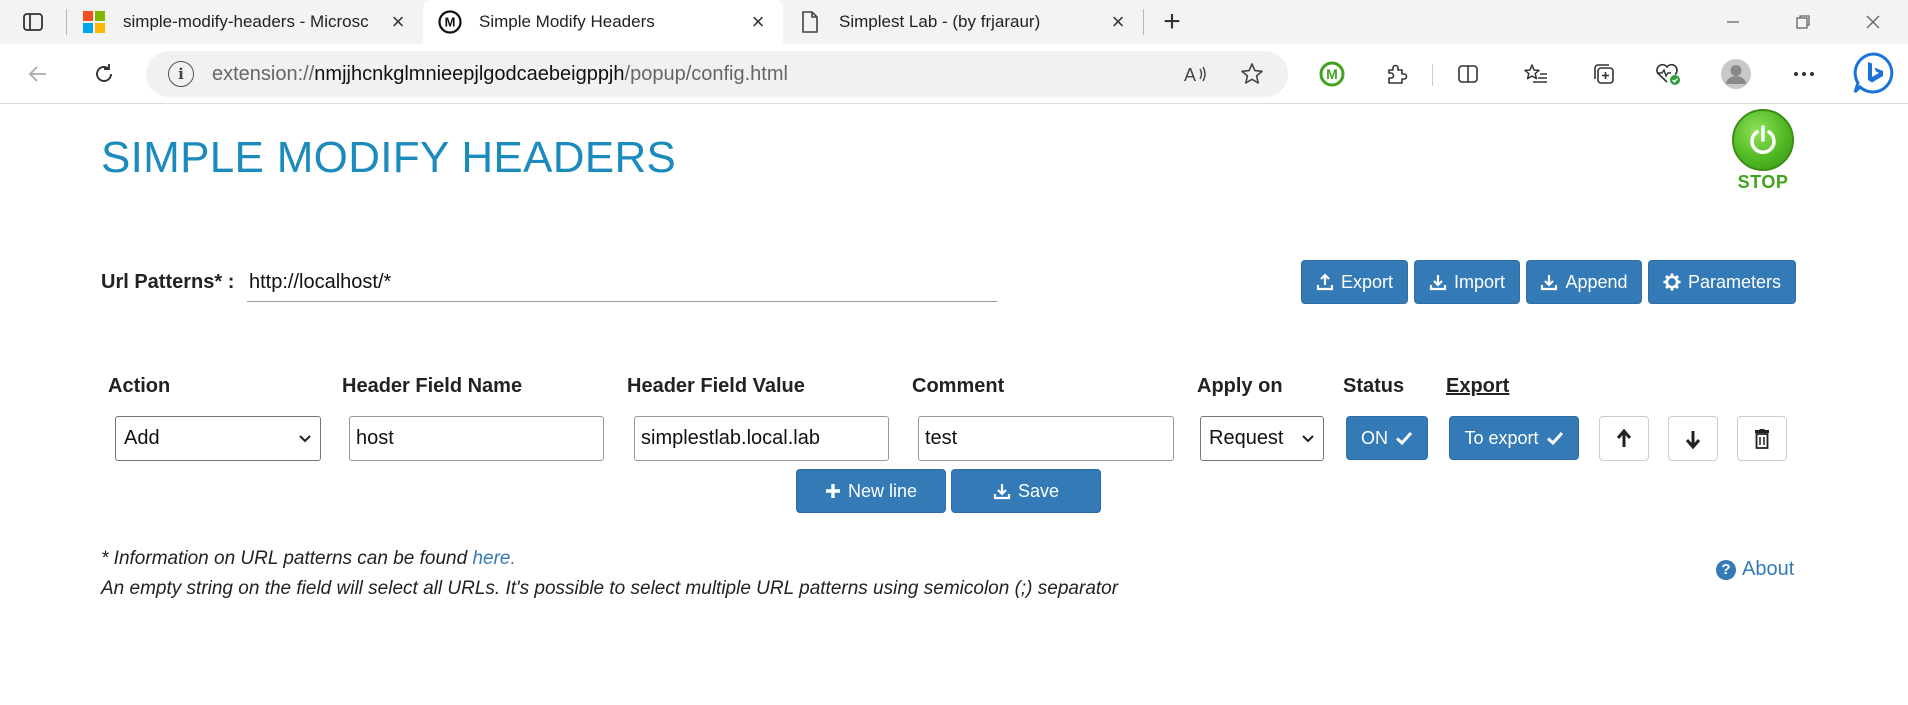 The image size is (1908, 705). What do you see at coordinates (432, 386) in the screenshot?
I see `column-header-header-name: Header Field Name` at bounding box center [432, 386].